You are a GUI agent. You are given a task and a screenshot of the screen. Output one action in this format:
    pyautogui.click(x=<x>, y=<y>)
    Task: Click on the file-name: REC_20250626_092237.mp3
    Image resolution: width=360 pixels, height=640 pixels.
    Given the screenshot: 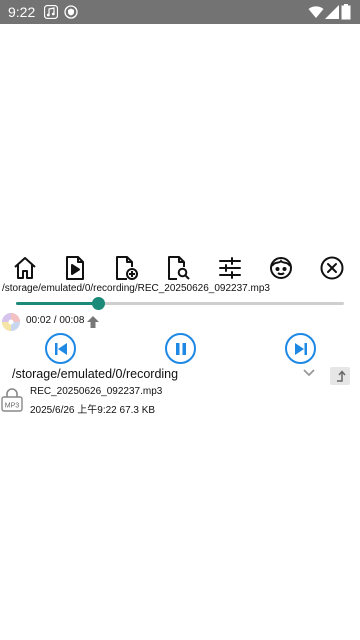 What is the action you would take?
    pyautogui.click(x=96, y=391)
    